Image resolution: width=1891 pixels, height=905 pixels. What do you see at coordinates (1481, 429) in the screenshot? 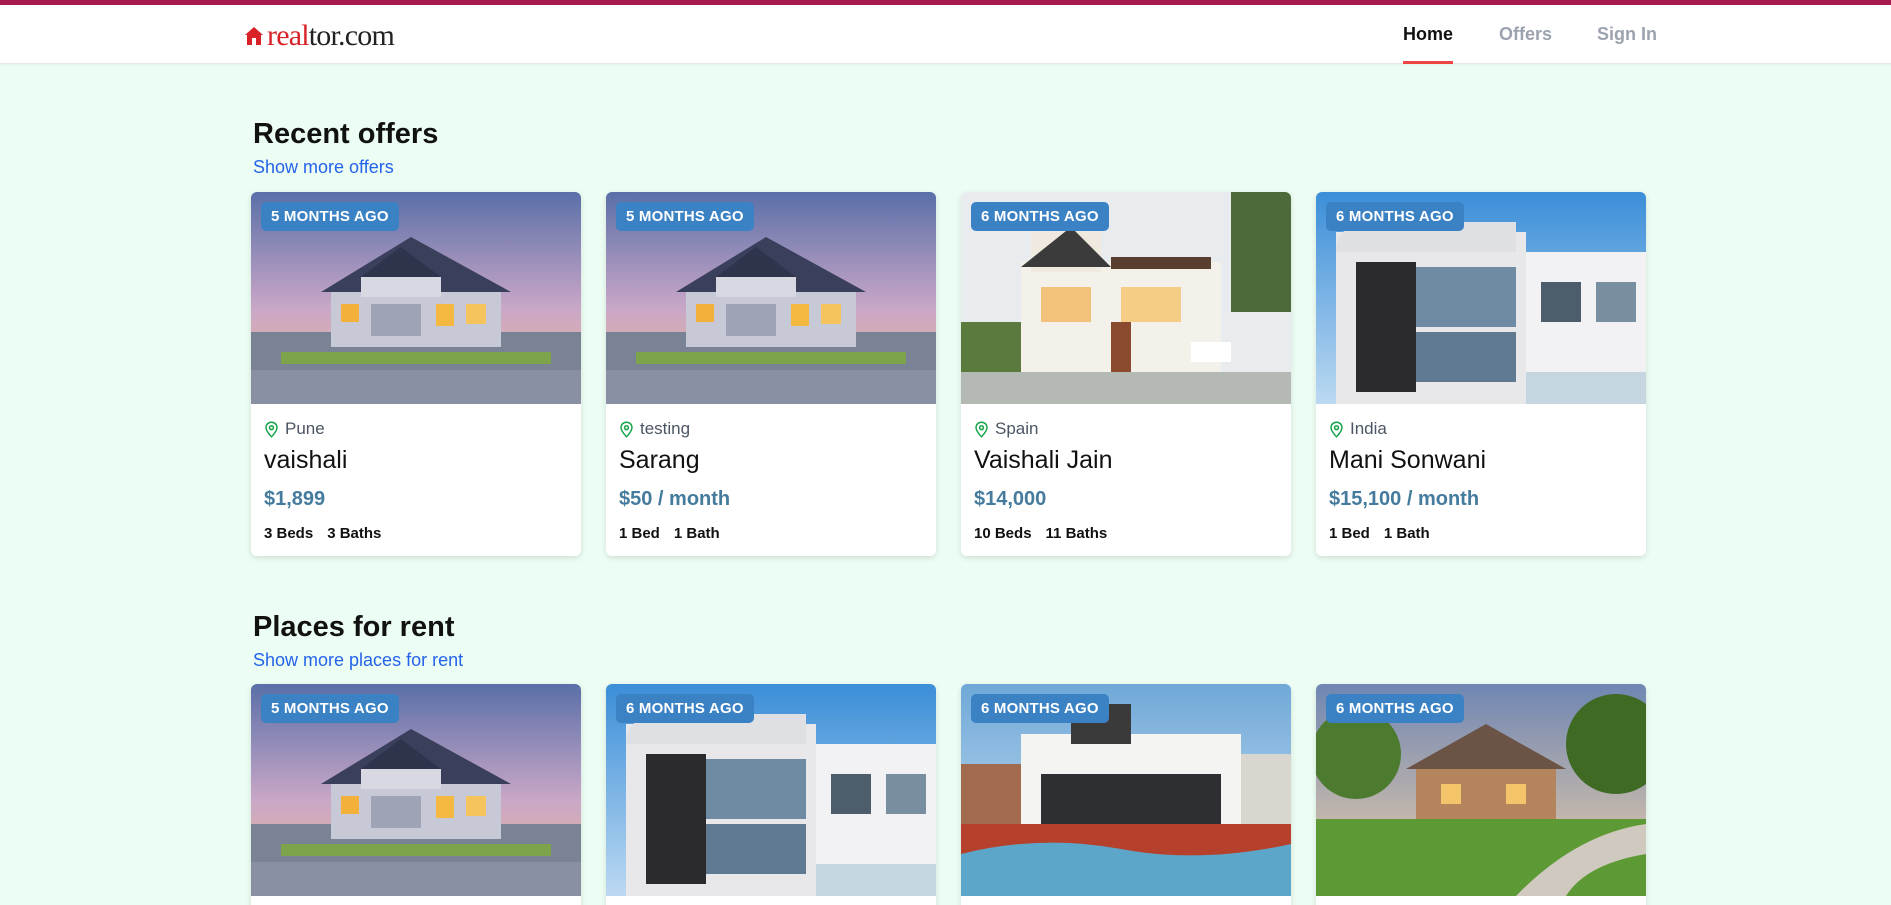
I see `location-row: India` at bounding box center [1481, 429].